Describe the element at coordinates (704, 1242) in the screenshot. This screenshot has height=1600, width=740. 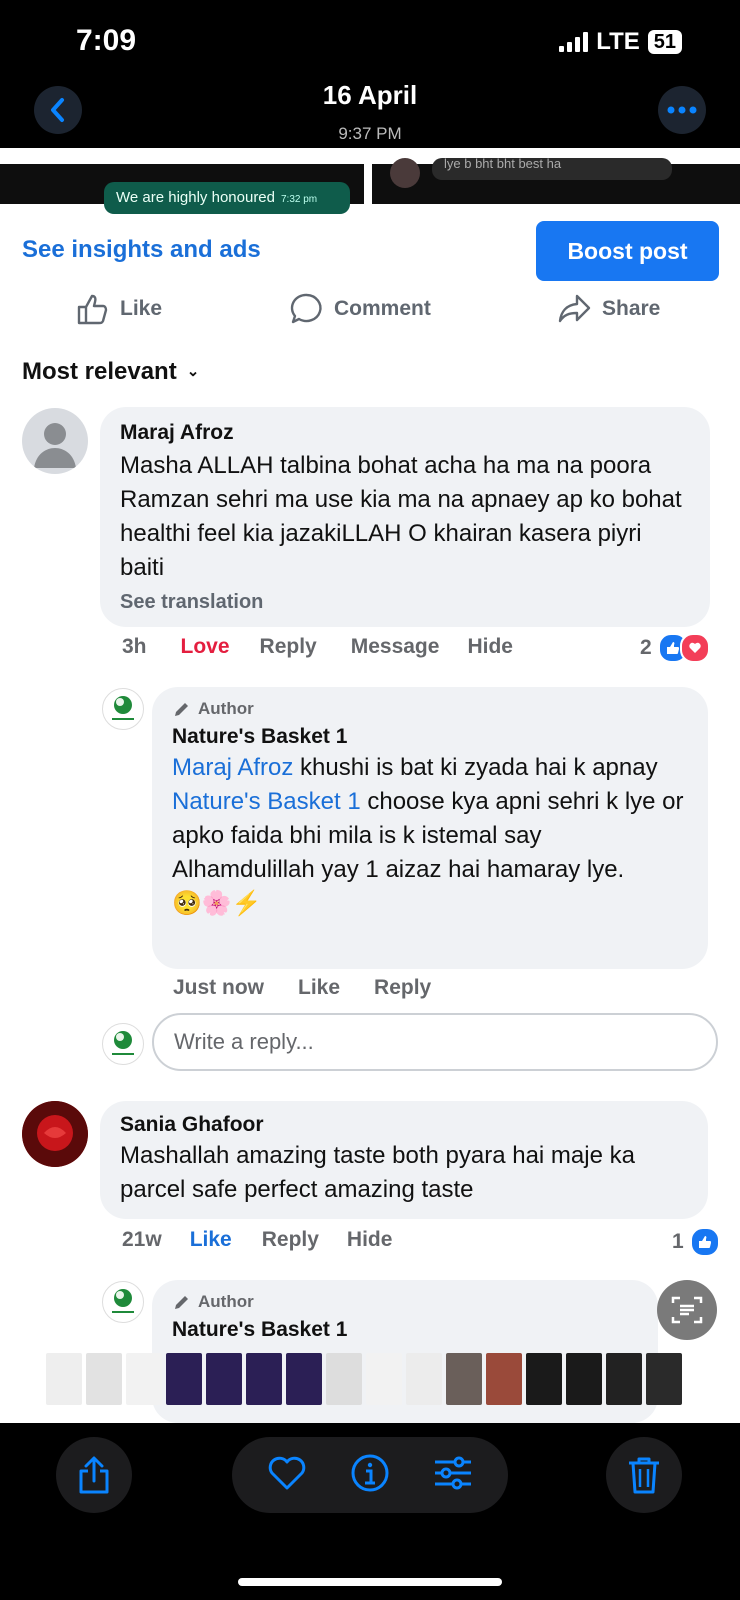
I see `like-reaction-icon` at that location.